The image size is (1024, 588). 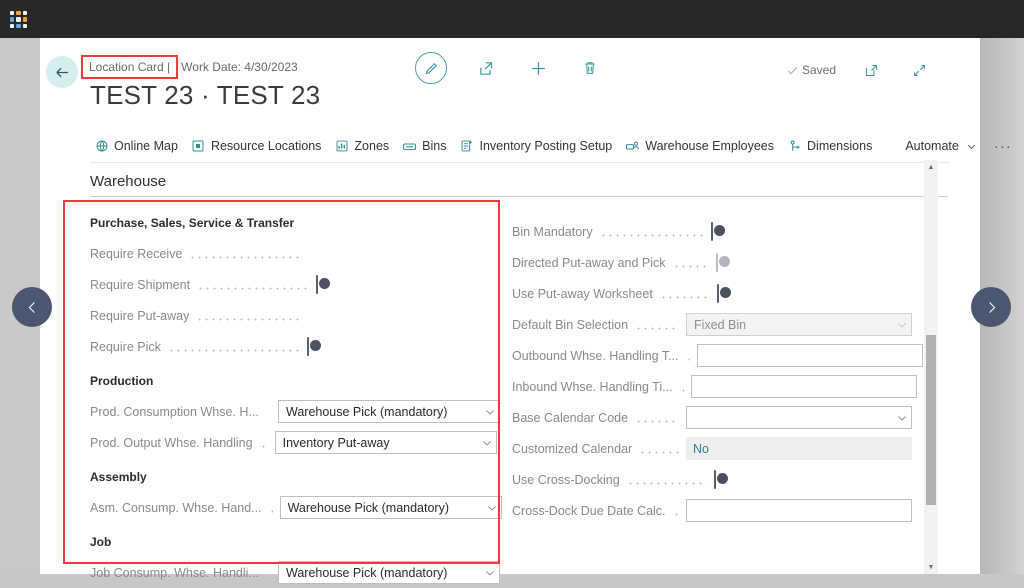 What do you see at coordinates (32, 307) in the screenshot?
I see `previous-record-button` at bounding box center [32, 307].